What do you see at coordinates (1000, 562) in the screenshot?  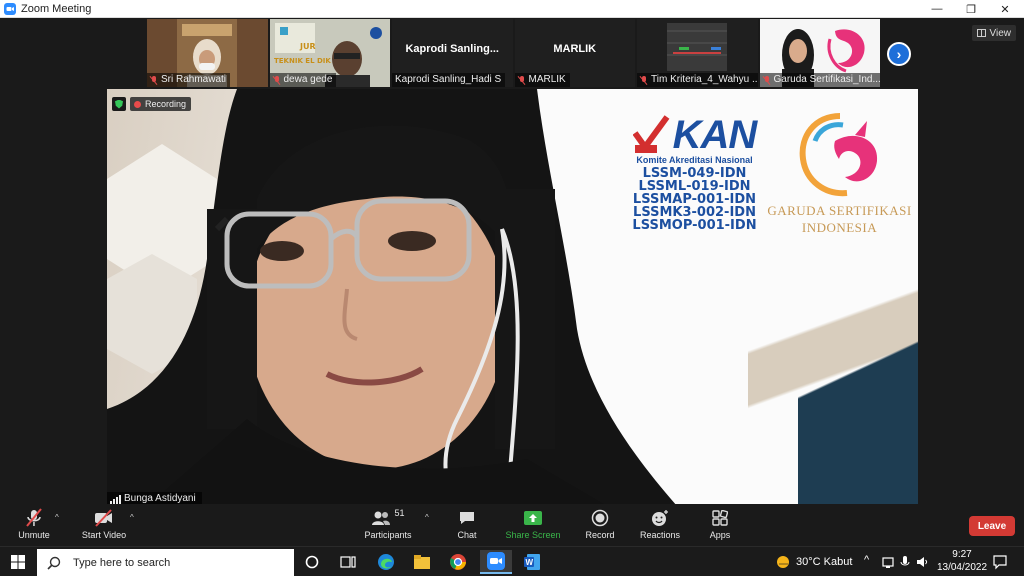 I see `notifications-icon` at bounding box center [1000, 562].